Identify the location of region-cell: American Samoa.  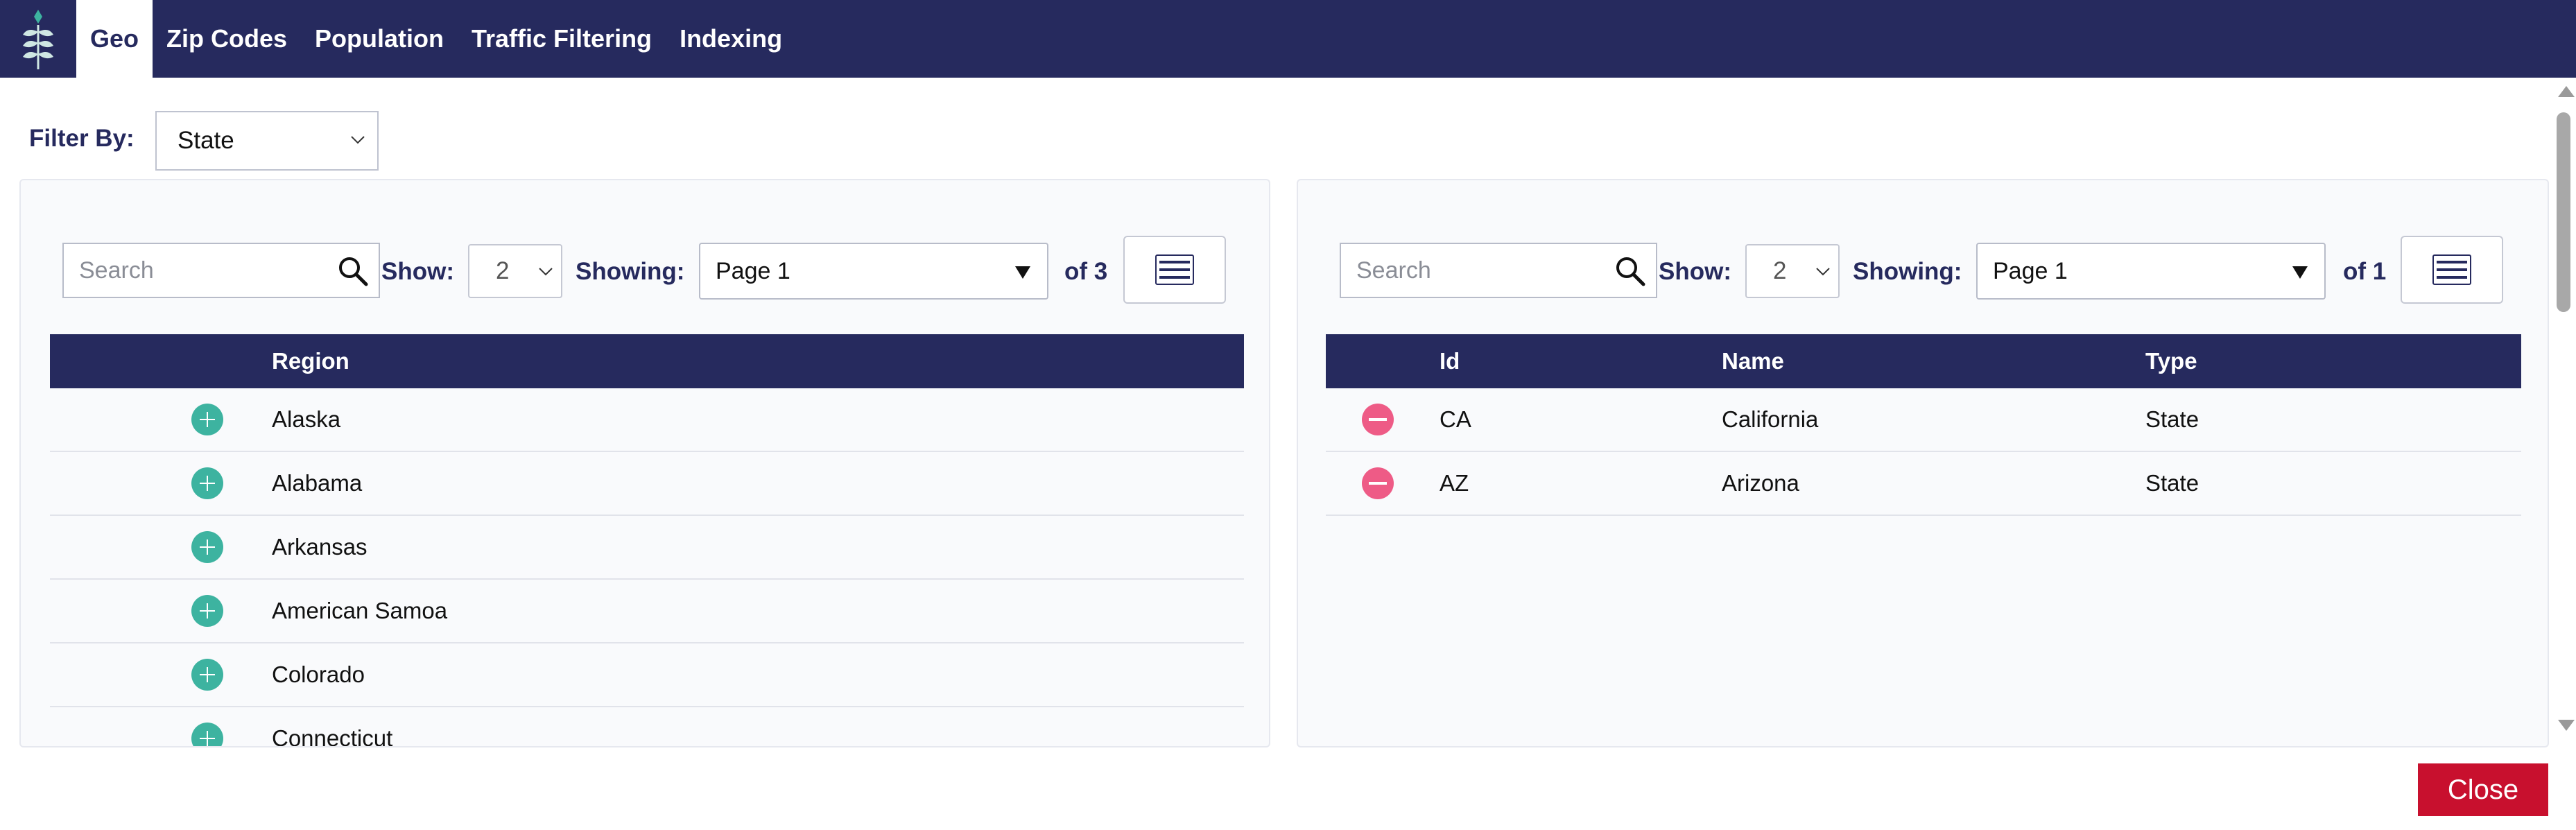
(360, 610).